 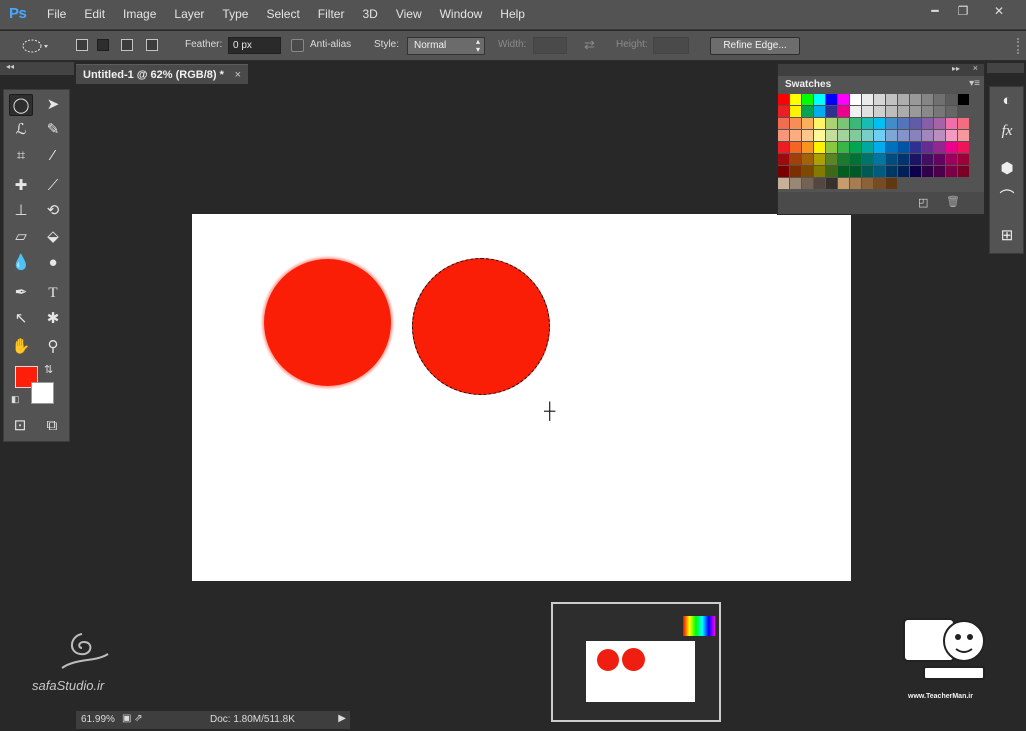 What do you see at coordinates (127, 45) in the screenshot?
I see `subtract-from-selection-icon` at bounding box center [127, 45].